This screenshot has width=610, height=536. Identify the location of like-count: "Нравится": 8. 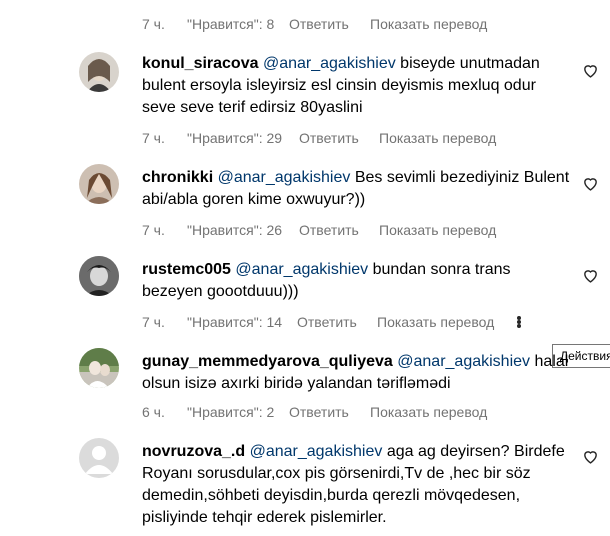
(230, 24).